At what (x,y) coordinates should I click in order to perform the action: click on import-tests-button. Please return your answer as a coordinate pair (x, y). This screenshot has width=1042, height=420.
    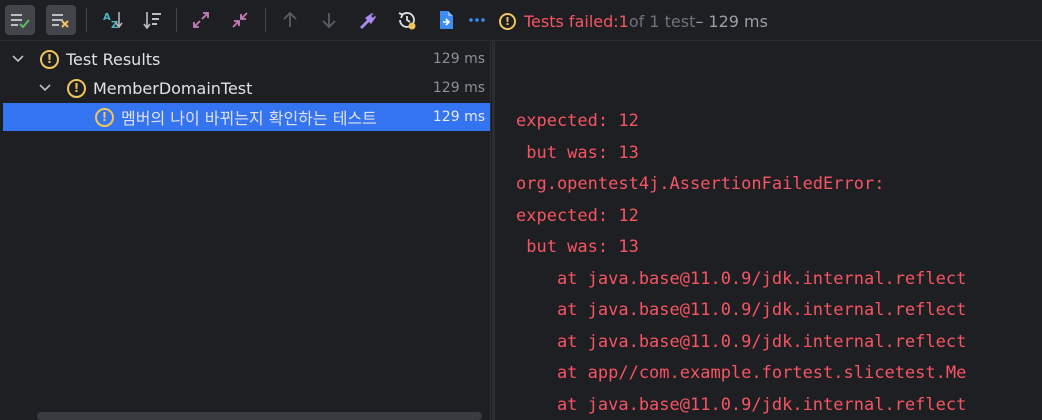
    Looking at the image, I should click on (368, 20).